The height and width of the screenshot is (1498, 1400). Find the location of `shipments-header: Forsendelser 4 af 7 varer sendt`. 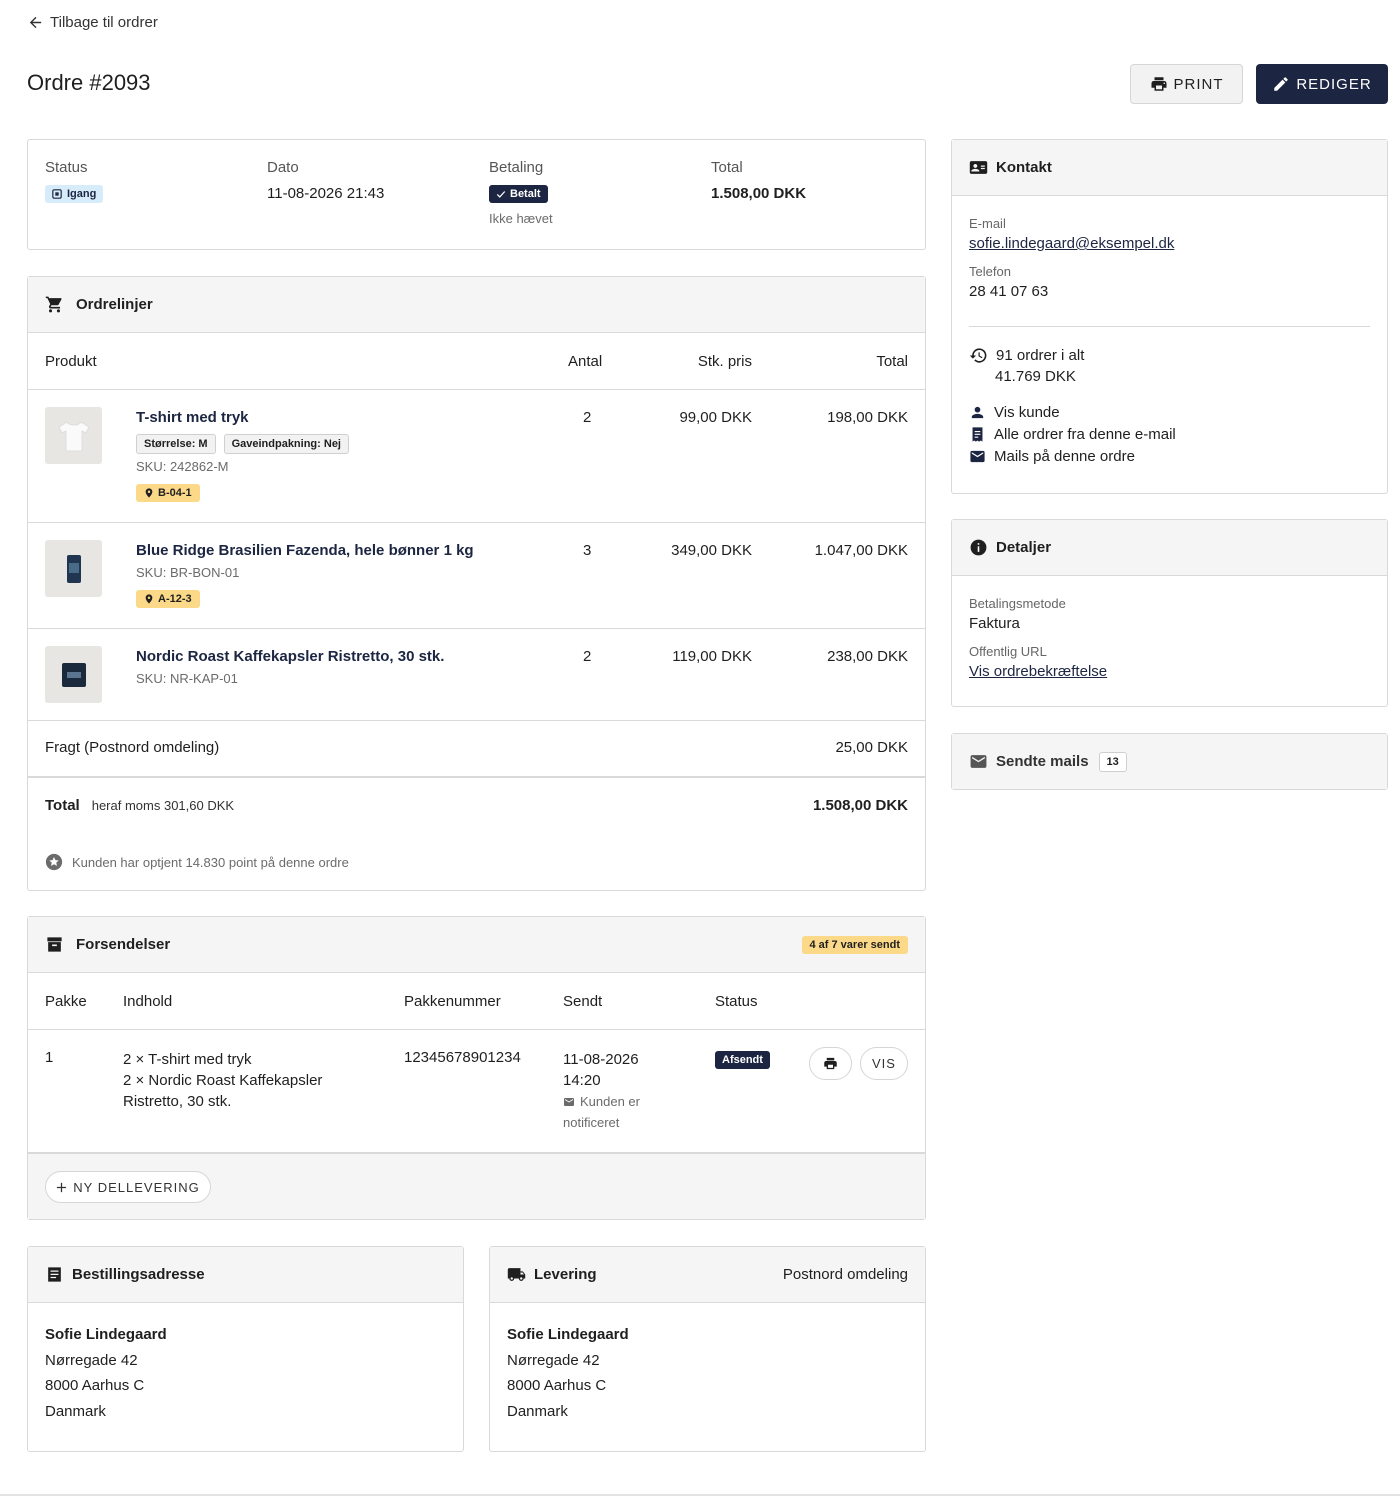

shipments-header: Forsendelser 4 af 7 varer sendt is located at coordinates (476, 945).